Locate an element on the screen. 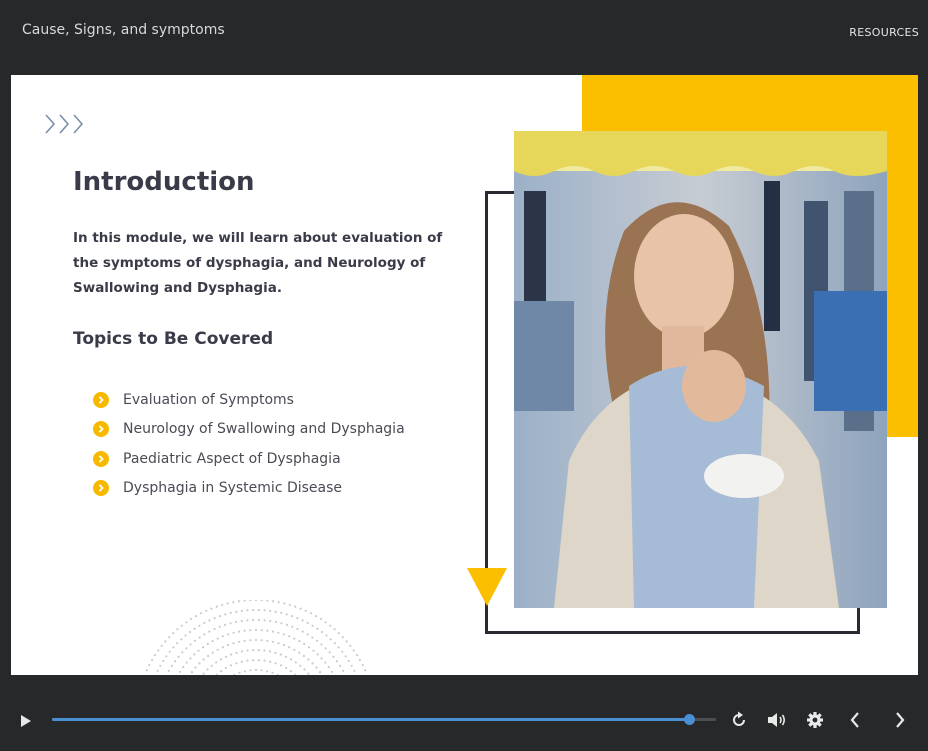  chevron-left-icon is located at coordinates (854, 720).